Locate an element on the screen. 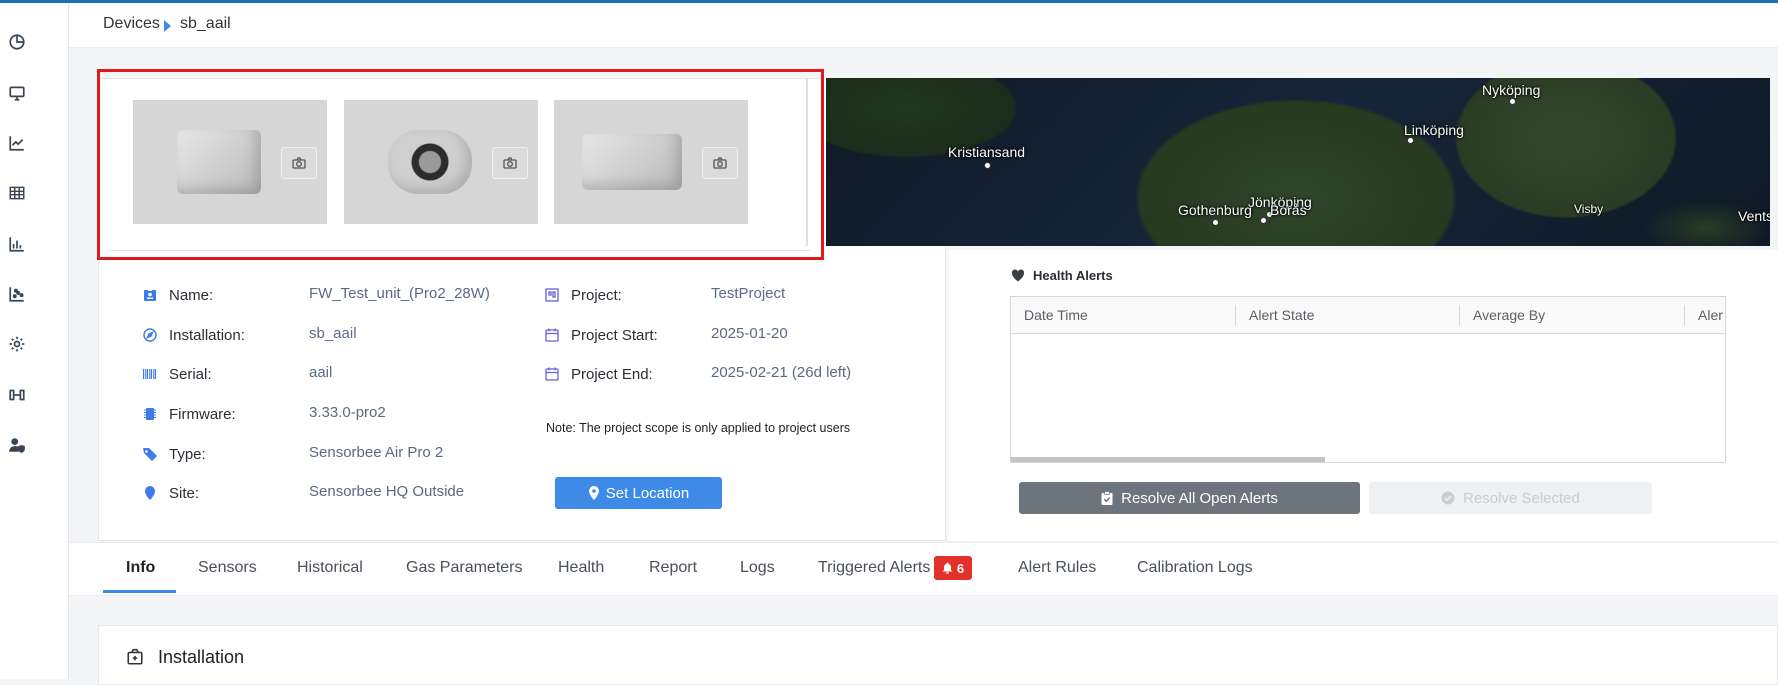  installation-title: Installation is located at coordinates (201, 657).